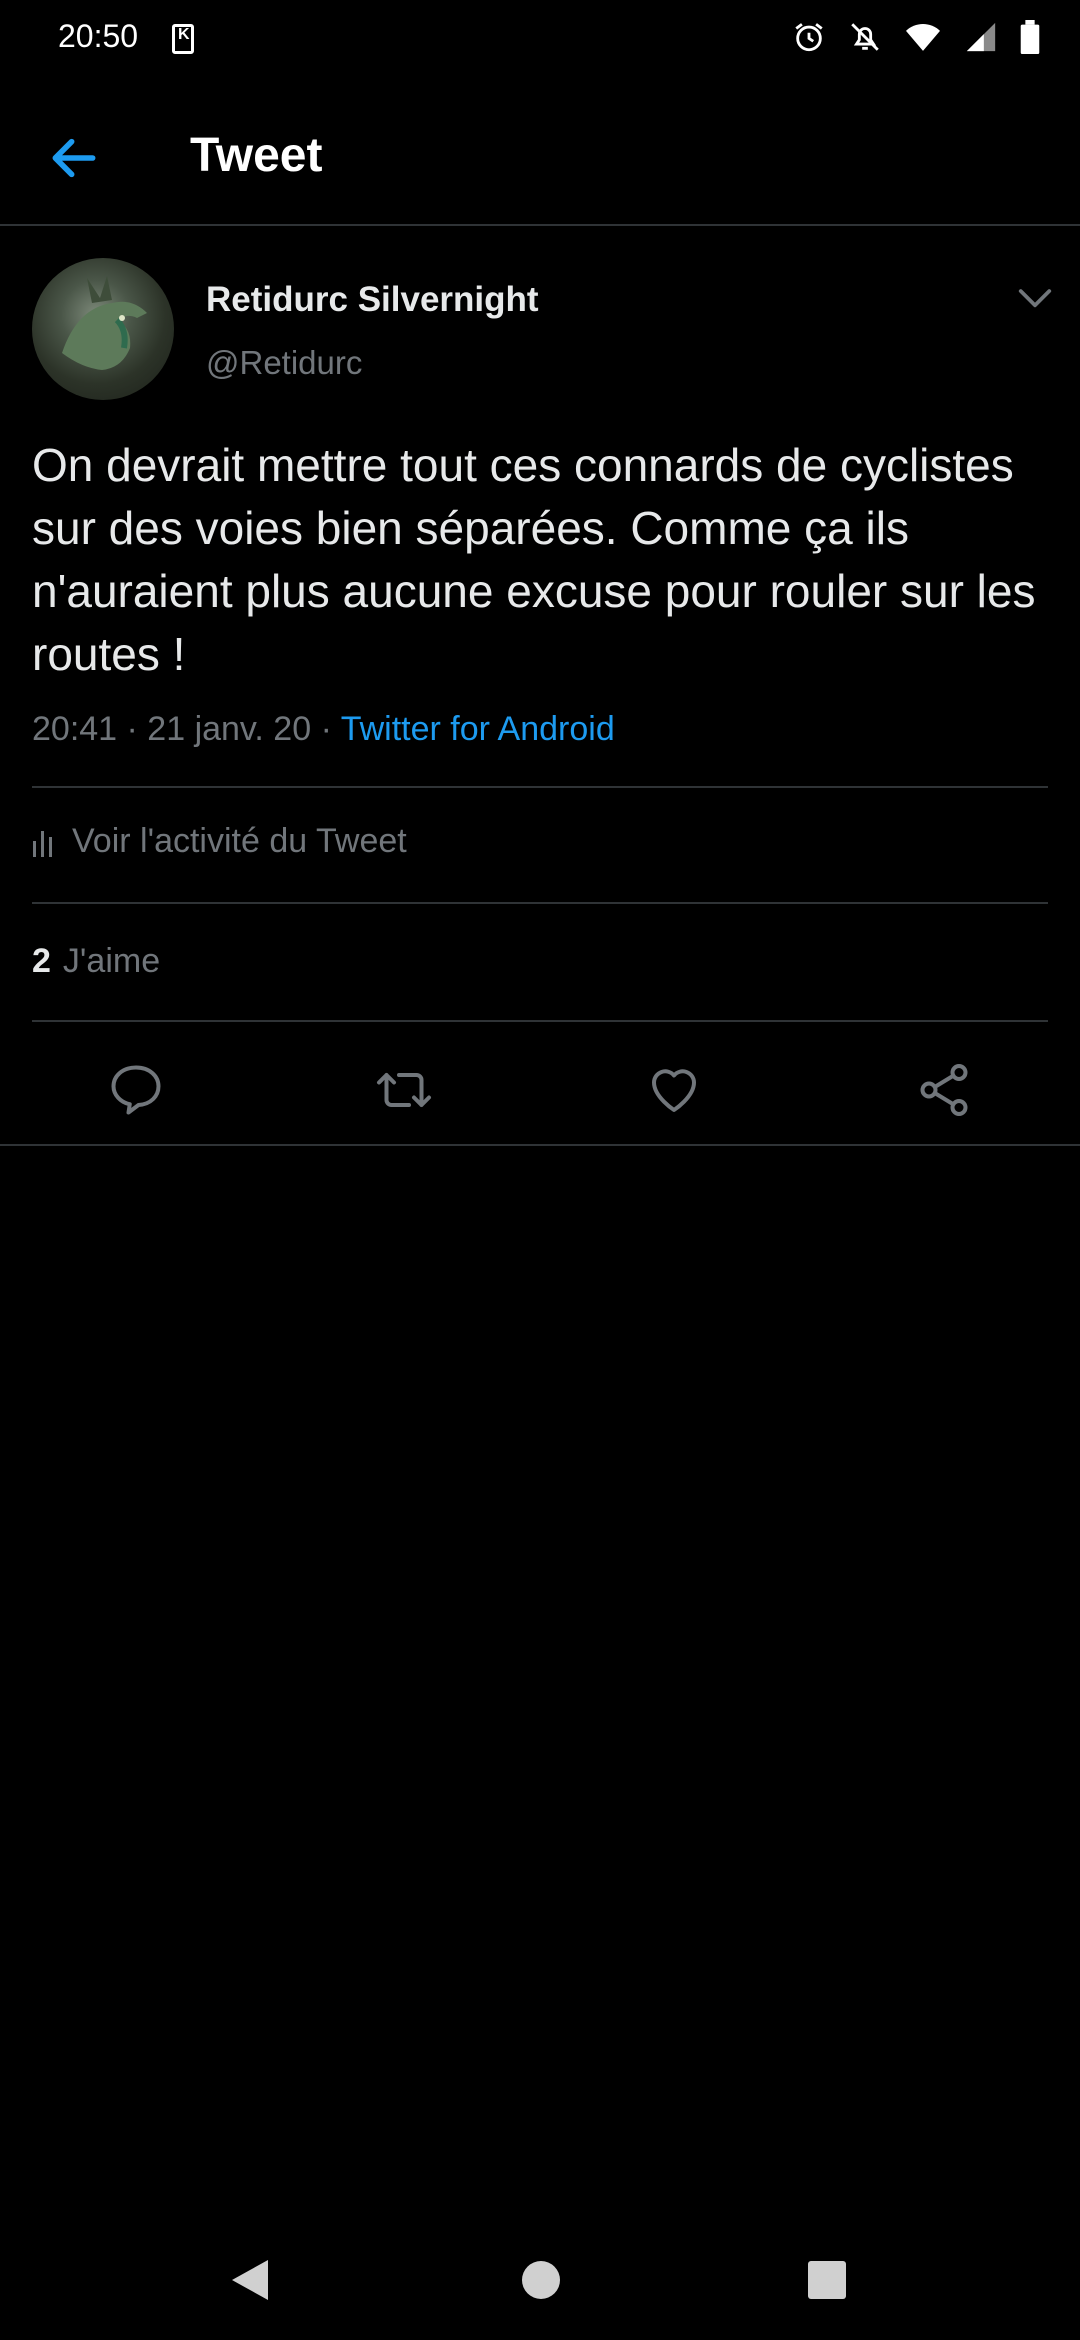 Image resolution: width=1080 pixels, height=2340 pixels. What do you see at coordinates (674, 1090) in the screenshot?
I see `like-heart-icon` at bounding box center [674, 1090].